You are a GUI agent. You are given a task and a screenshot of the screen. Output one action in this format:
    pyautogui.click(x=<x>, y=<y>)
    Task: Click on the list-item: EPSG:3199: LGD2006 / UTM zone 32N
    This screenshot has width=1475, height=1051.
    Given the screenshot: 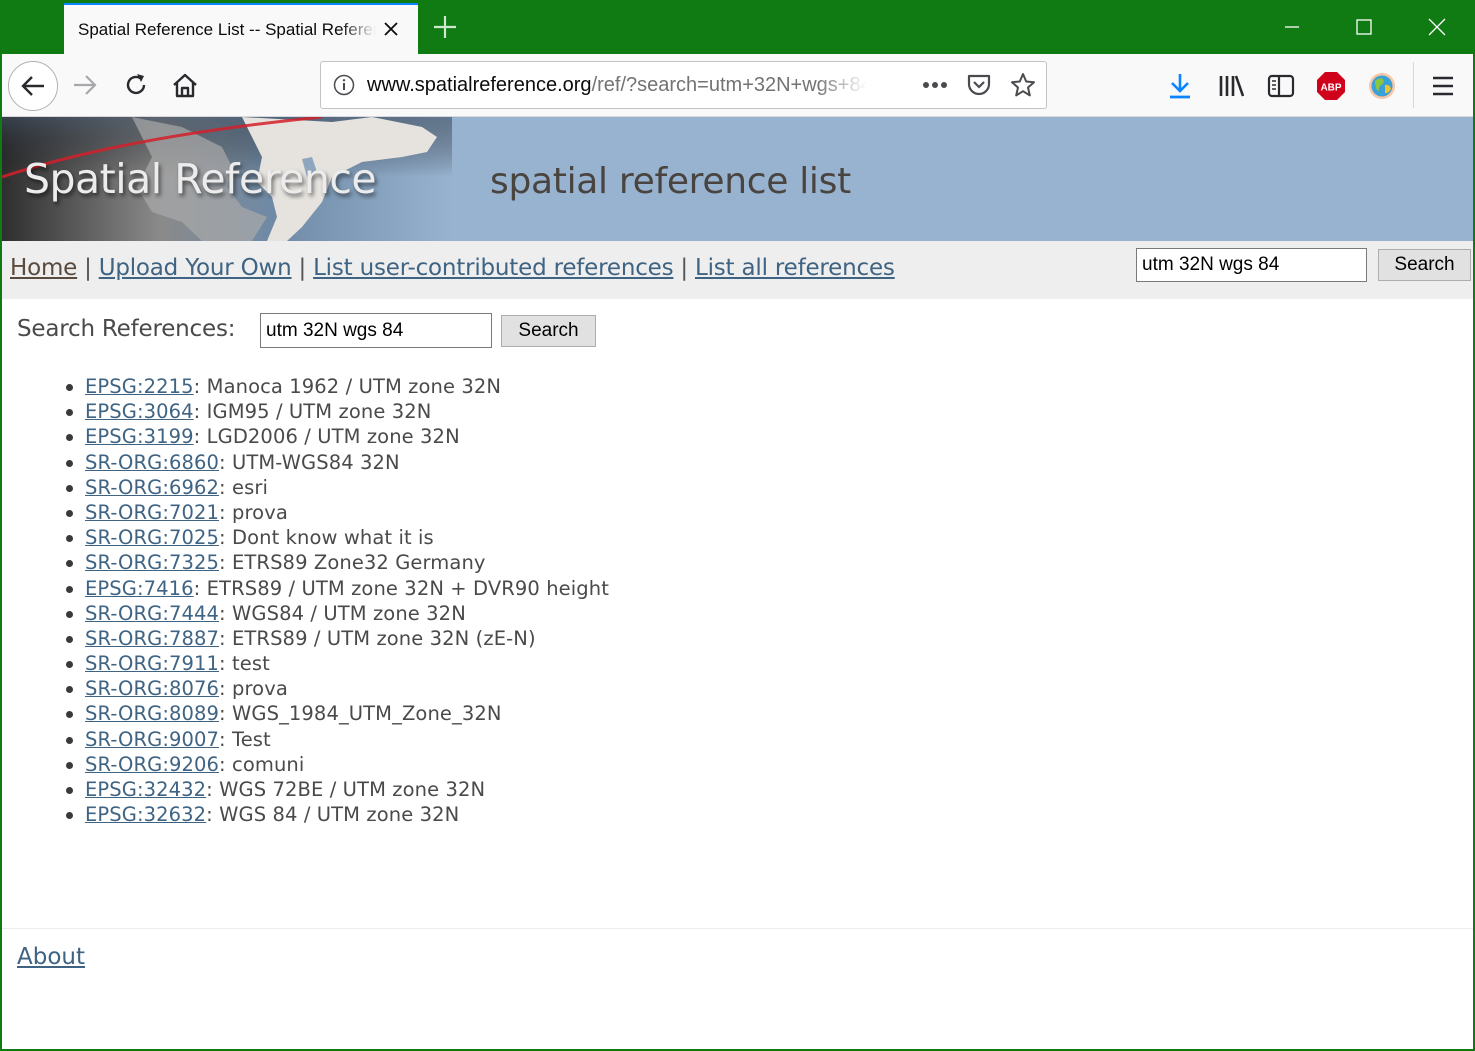 What is the action you would take?
    pyautogui.click(x=336, y=436)
    